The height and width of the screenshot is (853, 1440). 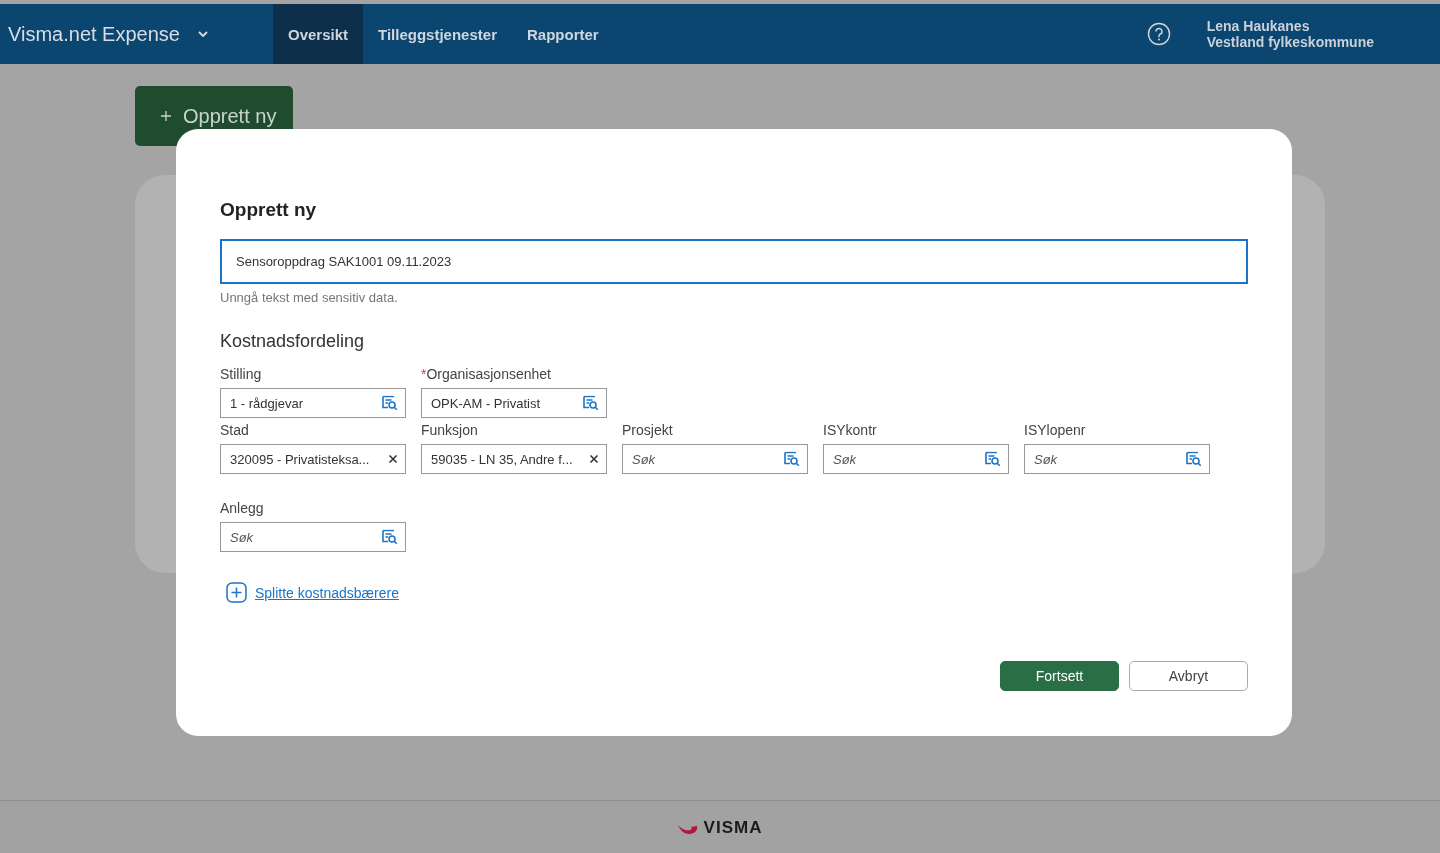 I want to click on field-label: ISYlopenr, so click(x=1055, y=430).